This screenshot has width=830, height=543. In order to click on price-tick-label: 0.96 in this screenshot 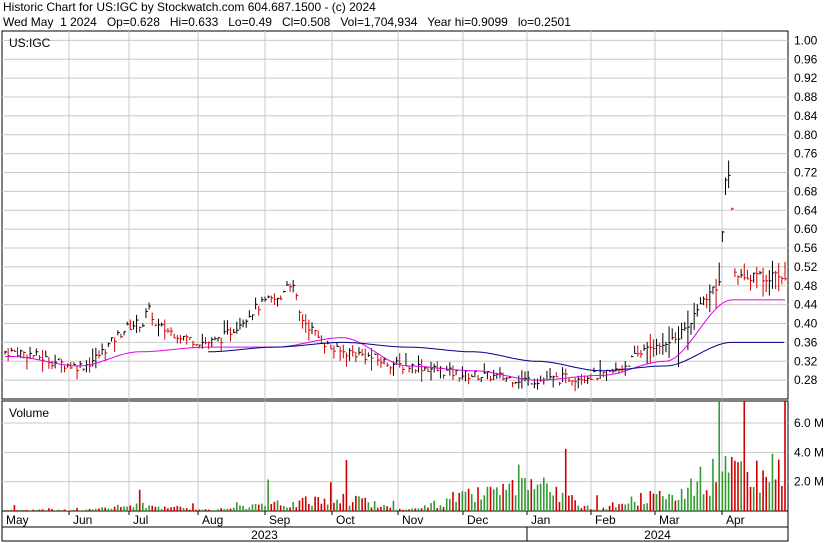, I will do `click(806, 59)`.